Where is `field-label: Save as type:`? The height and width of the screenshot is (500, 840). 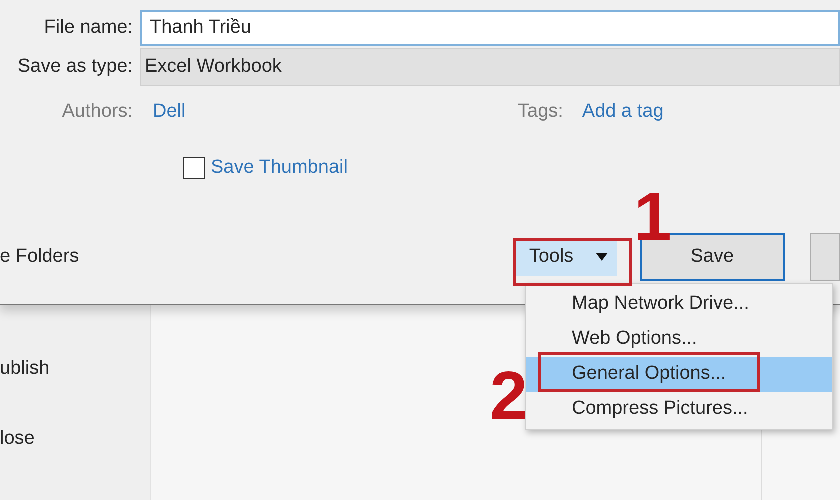
field-label: Save as type: is located at coordinates (74, 66).